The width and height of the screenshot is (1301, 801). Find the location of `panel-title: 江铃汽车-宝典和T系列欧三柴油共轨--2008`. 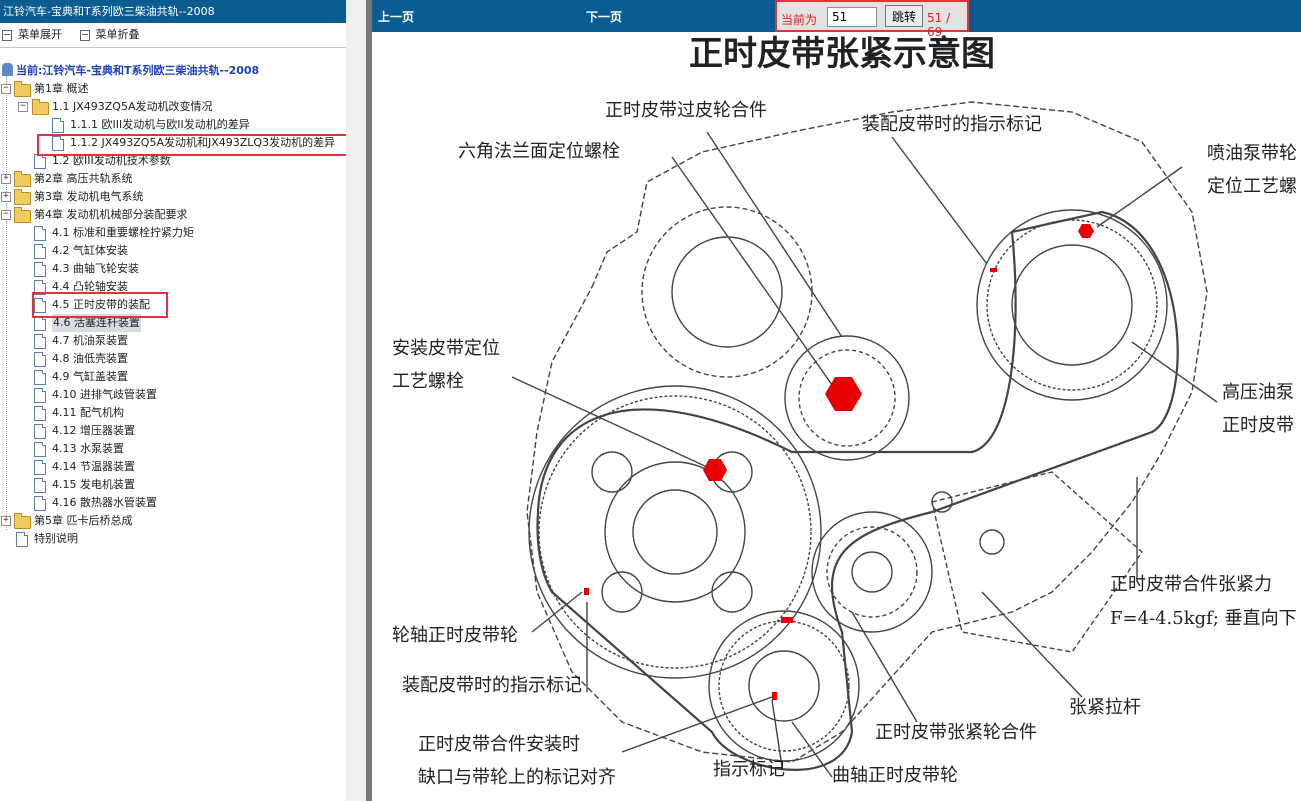

panel-title: 江铃汽车-宝典和T系列欧三柴油共轨--2008 is located at coordinates (173, 11).